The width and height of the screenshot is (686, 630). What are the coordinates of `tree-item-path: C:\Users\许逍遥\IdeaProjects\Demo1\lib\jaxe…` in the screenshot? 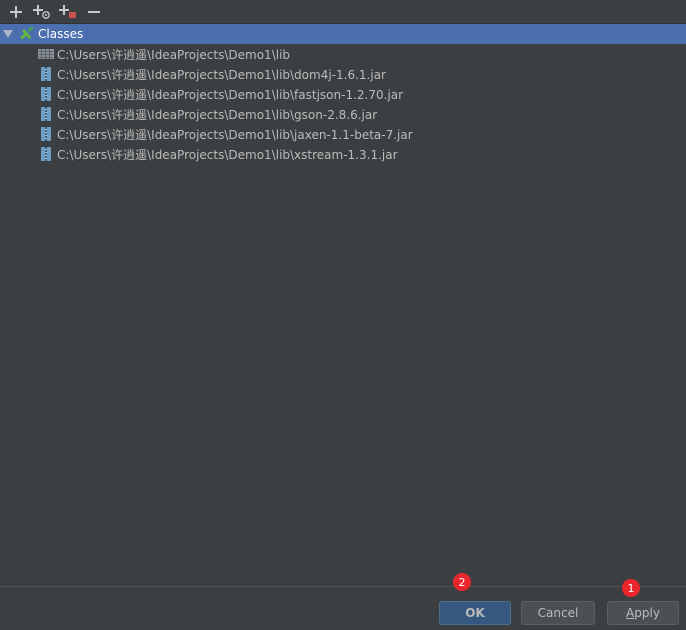 It's located at (235, 134).